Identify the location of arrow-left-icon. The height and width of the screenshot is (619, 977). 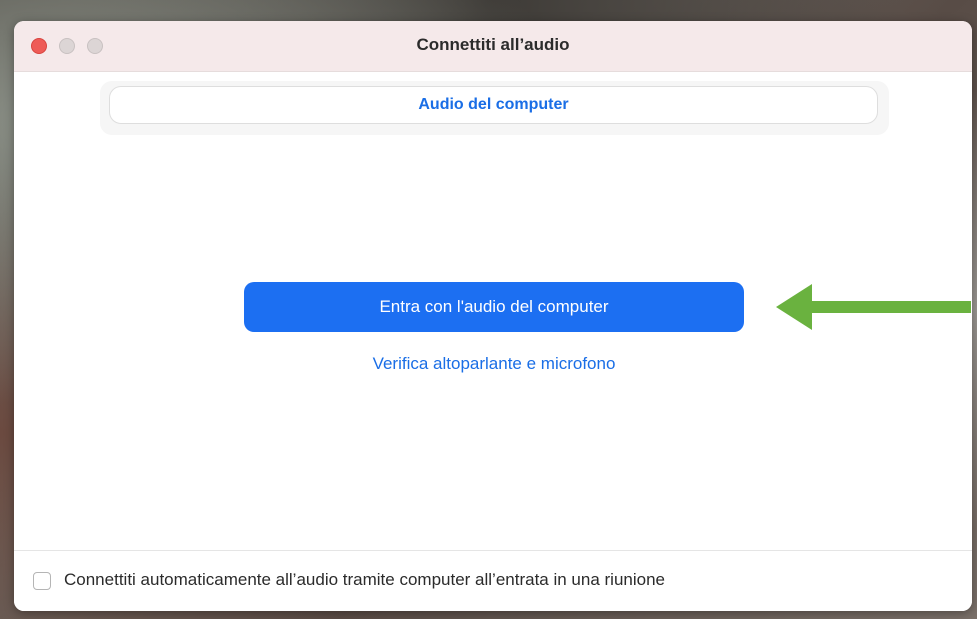
(873, 307).